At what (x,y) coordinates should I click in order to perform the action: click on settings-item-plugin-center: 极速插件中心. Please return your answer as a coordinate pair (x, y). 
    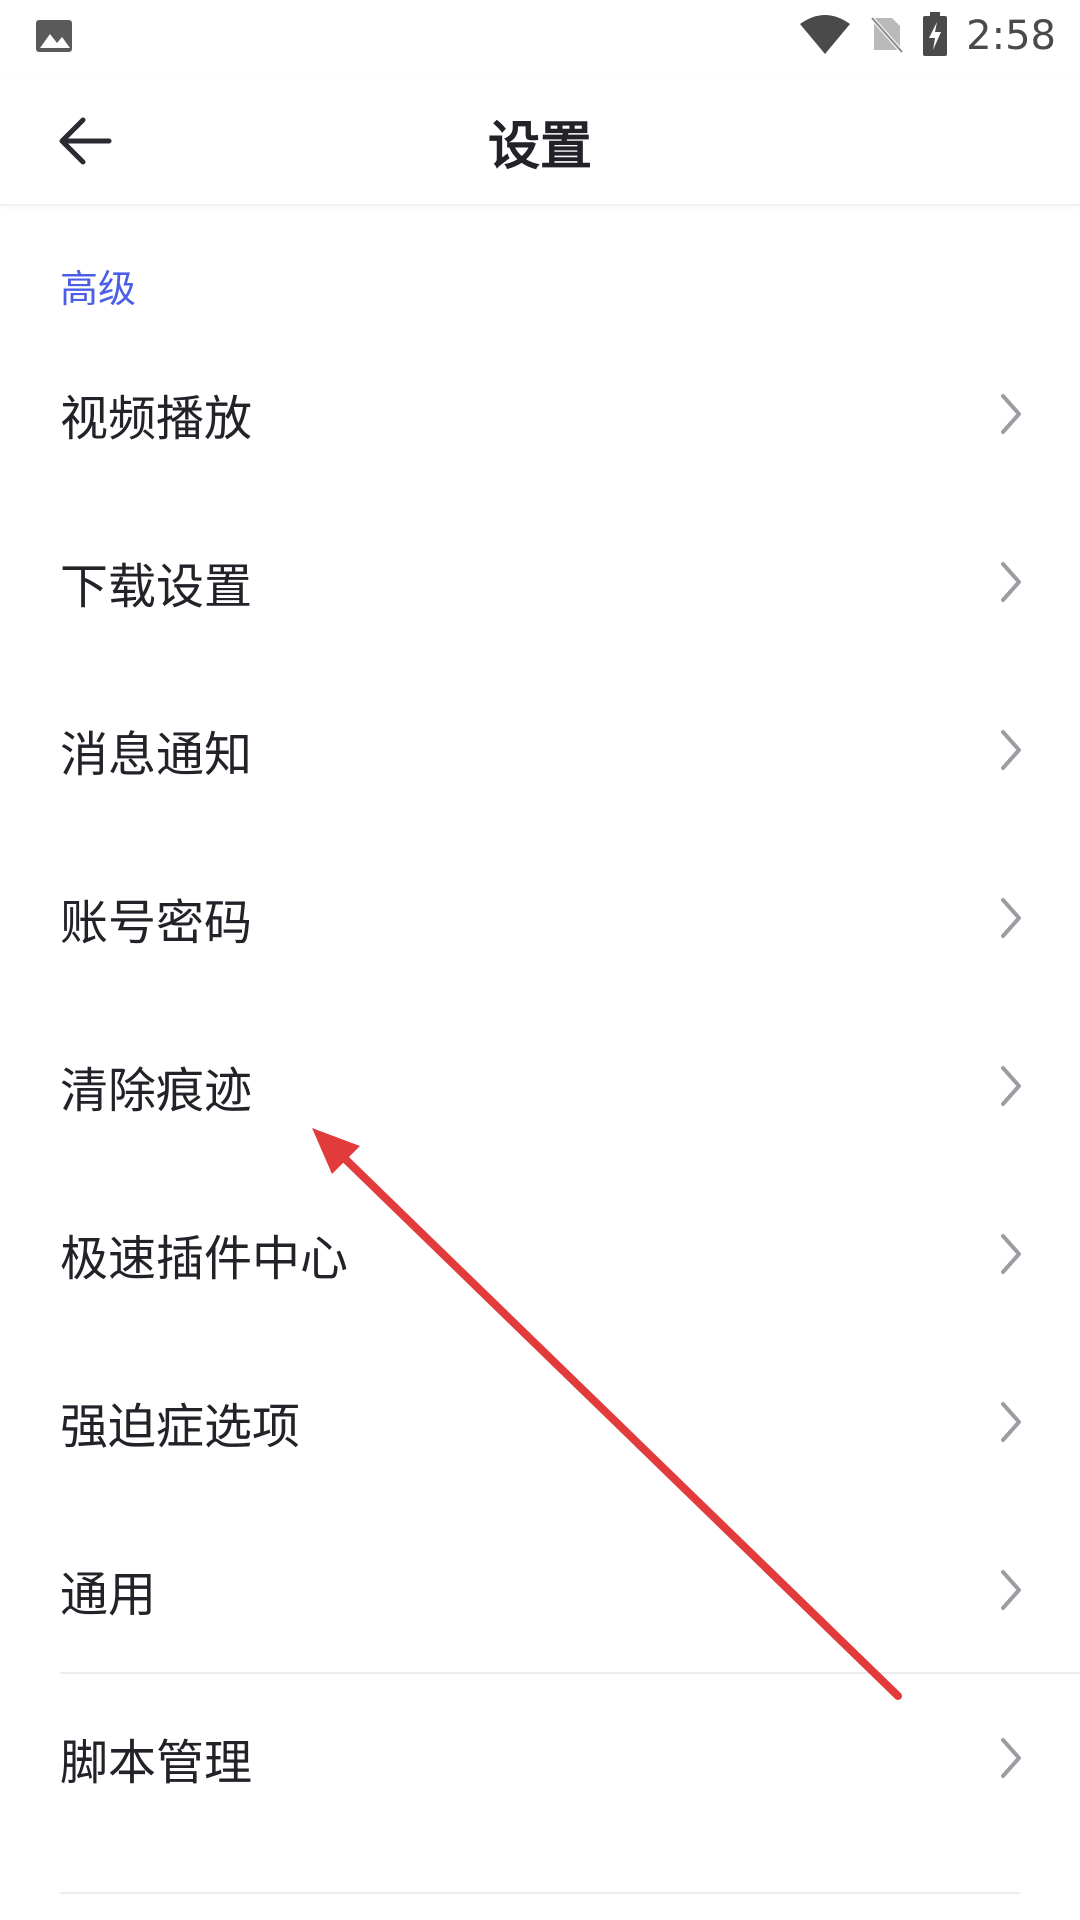
    Looking at the image, I should click on (540, 1254).